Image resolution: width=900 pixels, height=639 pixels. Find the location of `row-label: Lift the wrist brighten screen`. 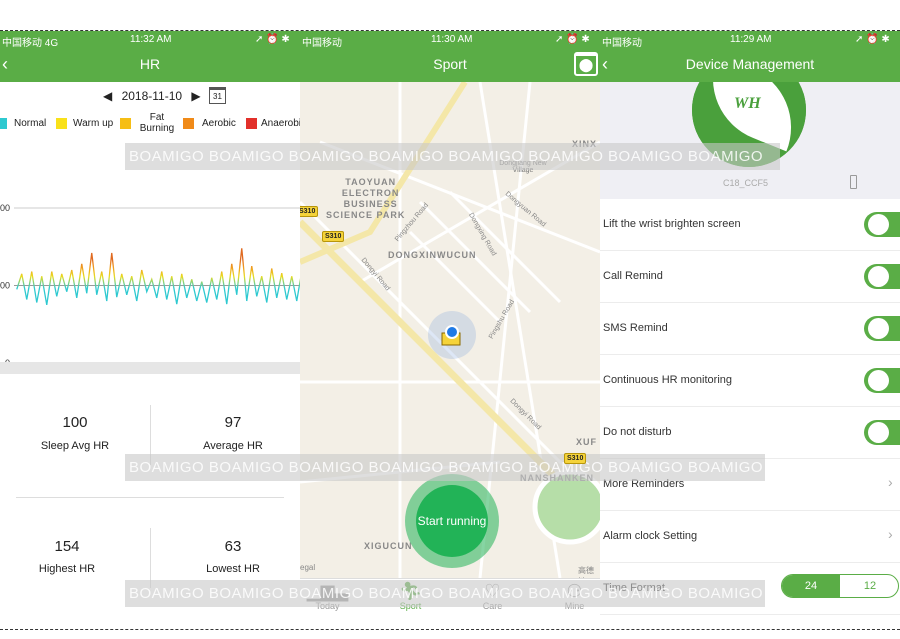

row-label: Lift the wrist brighten screen is located at coordinates (672, 224).